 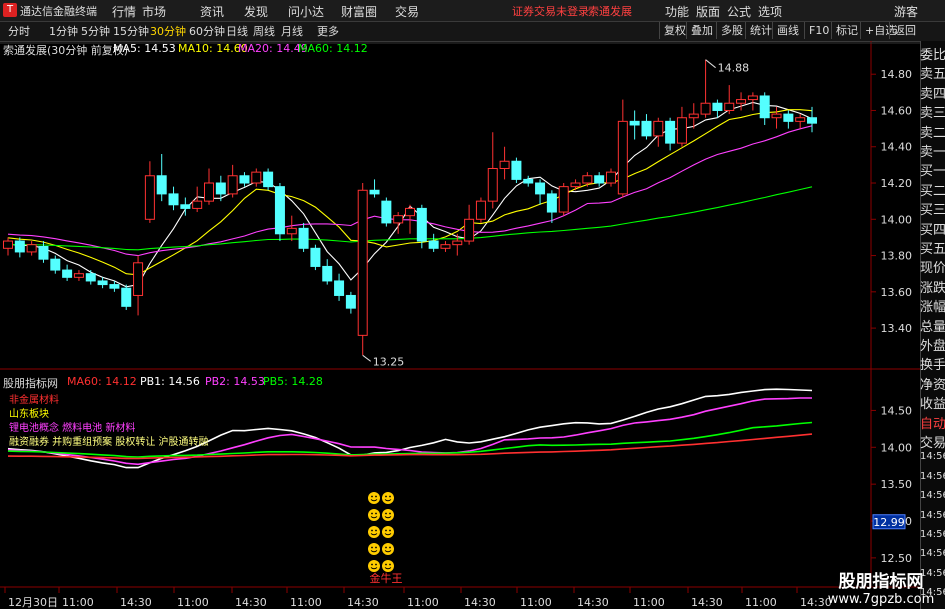 What do you see at coordinates (897, 484) in the screenshot?
I see `ind-tick-label-2: 13.50` at bounding box center [897, 484].